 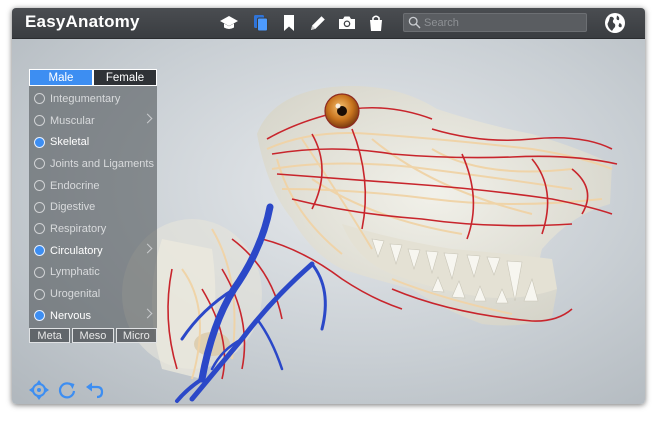 I want to click on pencil-icon, so click(x=318, y=23).